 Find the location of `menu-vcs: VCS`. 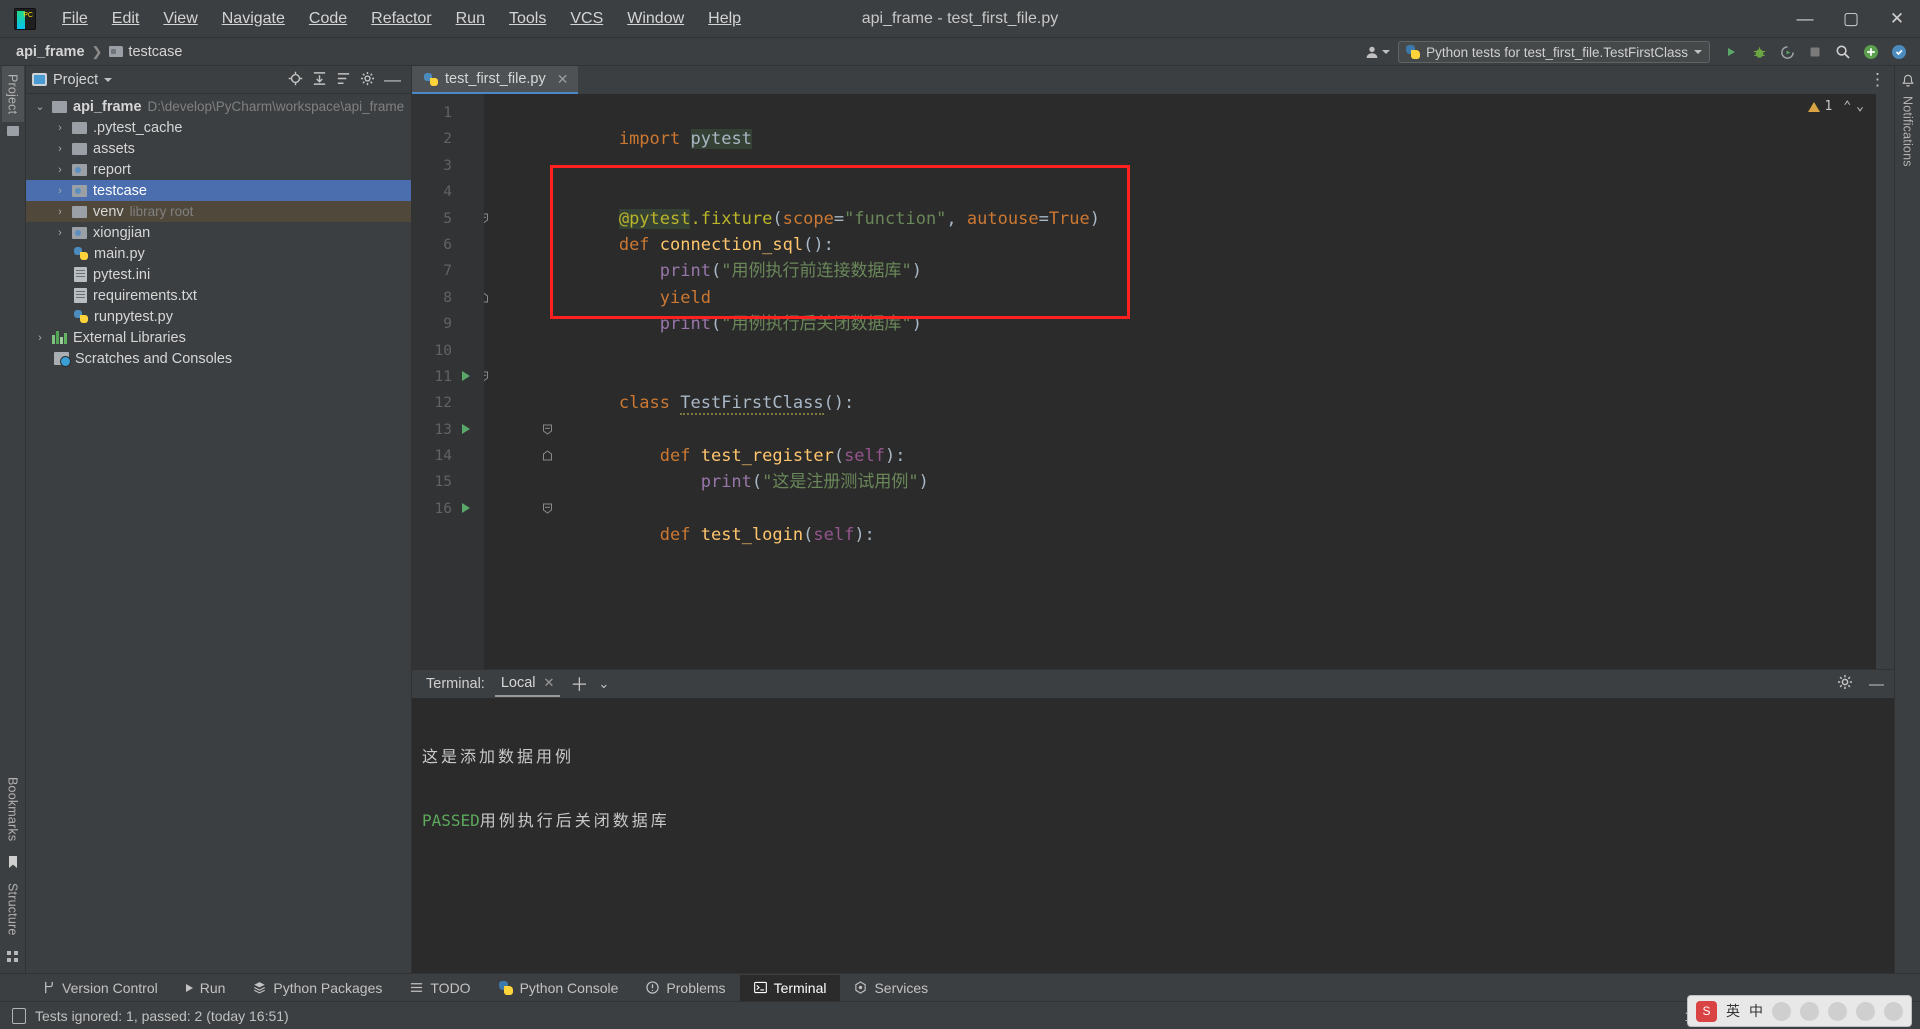

menu-vcs: VCS is located at coordinates (586, 19).